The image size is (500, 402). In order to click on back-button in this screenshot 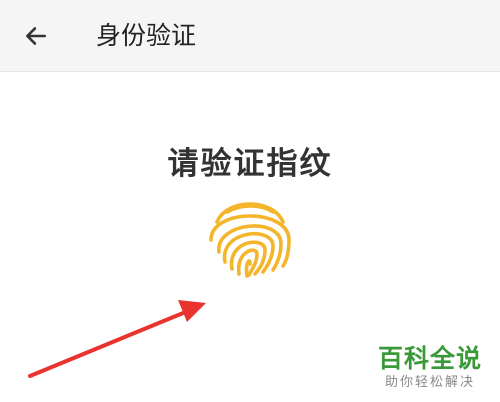, I will do `click(36, 36)`.